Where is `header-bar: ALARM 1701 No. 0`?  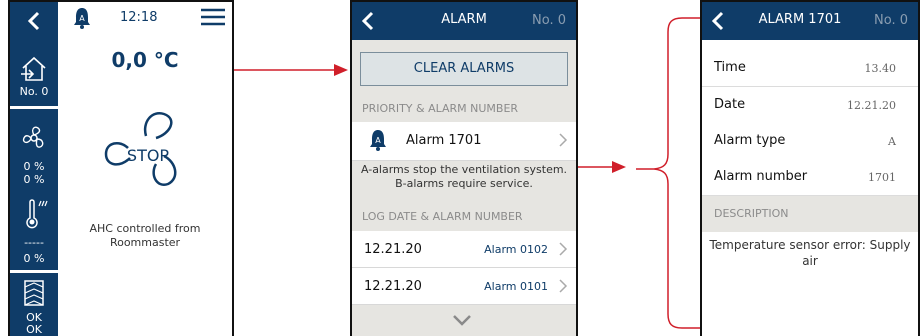 header-bar: ALARM 1701 No. 0 is located at coordinates (810, 21).